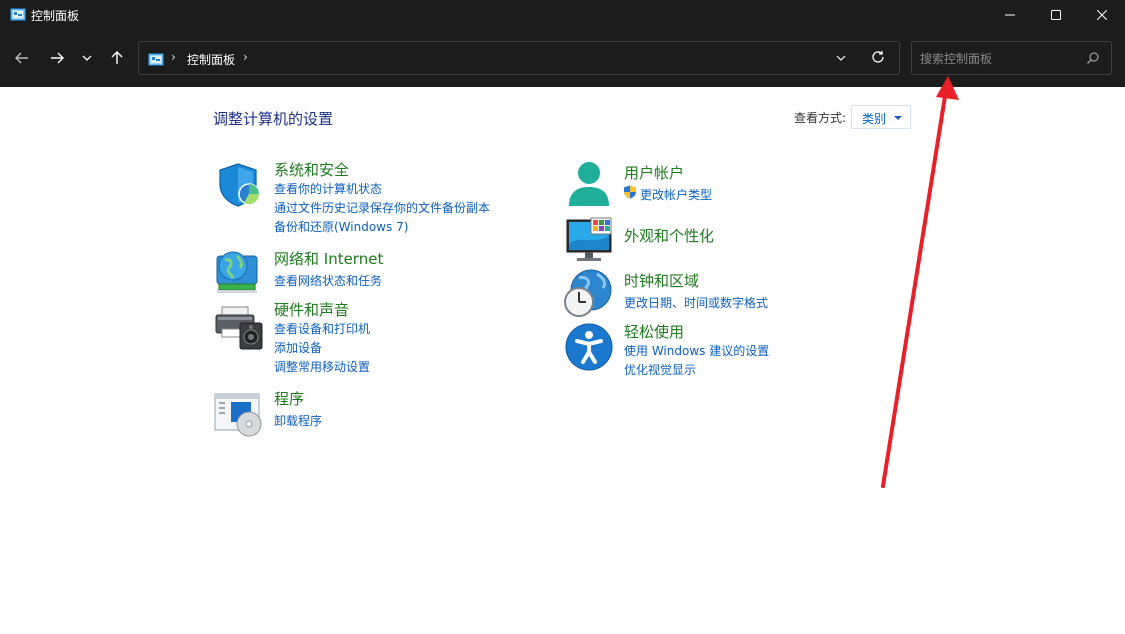  Describe the element at coordinates (382, 207) in the screenshot. I see `link-file-history-backup: 通过文件历史记录保存你的文件备份副本` at that location.